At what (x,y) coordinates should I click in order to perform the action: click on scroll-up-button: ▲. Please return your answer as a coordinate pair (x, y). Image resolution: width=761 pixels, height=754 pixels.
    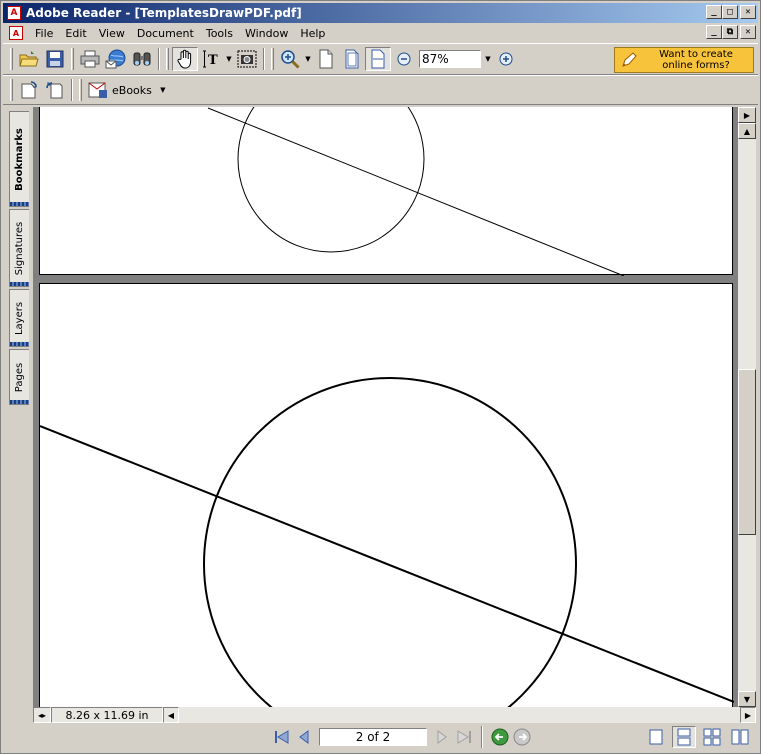
    Looking at the image, I should click on (747, 131).